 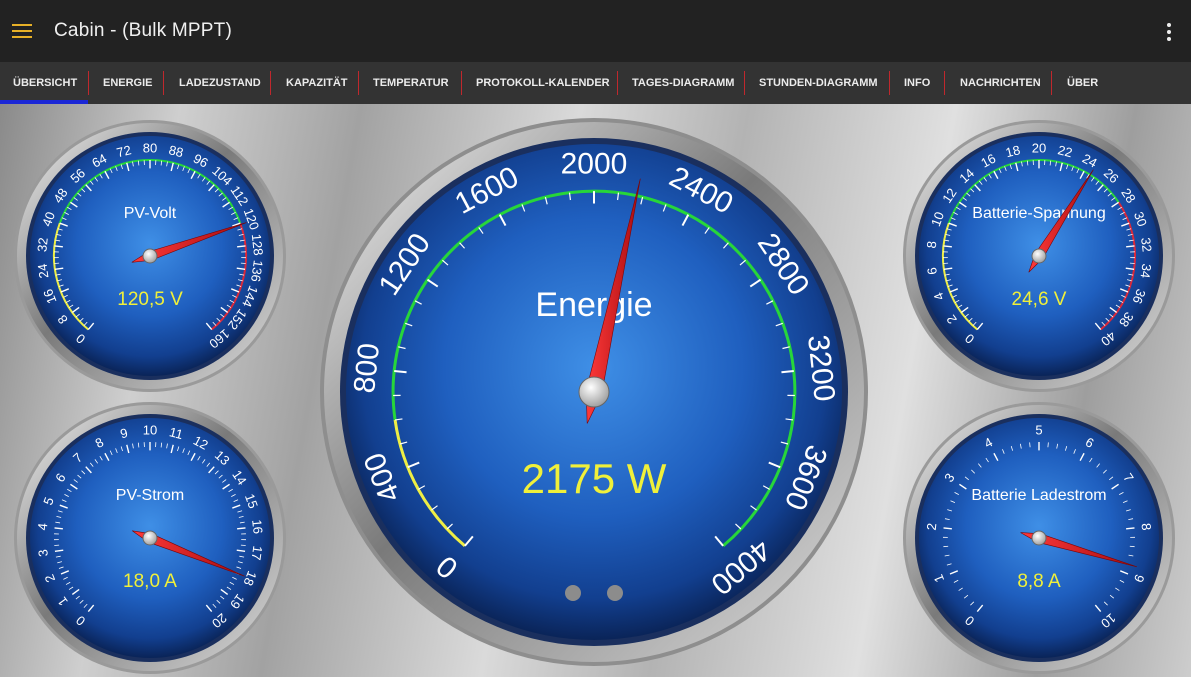 What do you see at coordinates (317, 83) in the screenshot?
I see `tab-kapazitaet: KAPAZITÄT` at bounding box center [317, 83].